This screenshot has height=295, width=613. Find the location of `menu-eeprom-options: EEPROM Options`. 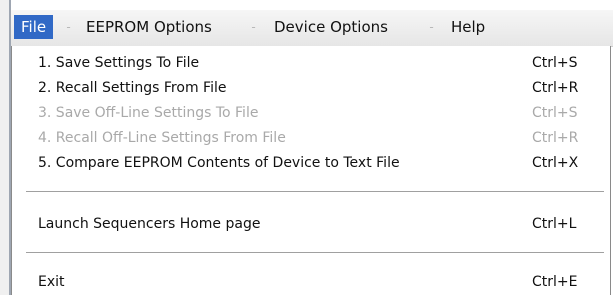

menu-eeprom-options: EEPROM Options is located at coordinates (149, 27).